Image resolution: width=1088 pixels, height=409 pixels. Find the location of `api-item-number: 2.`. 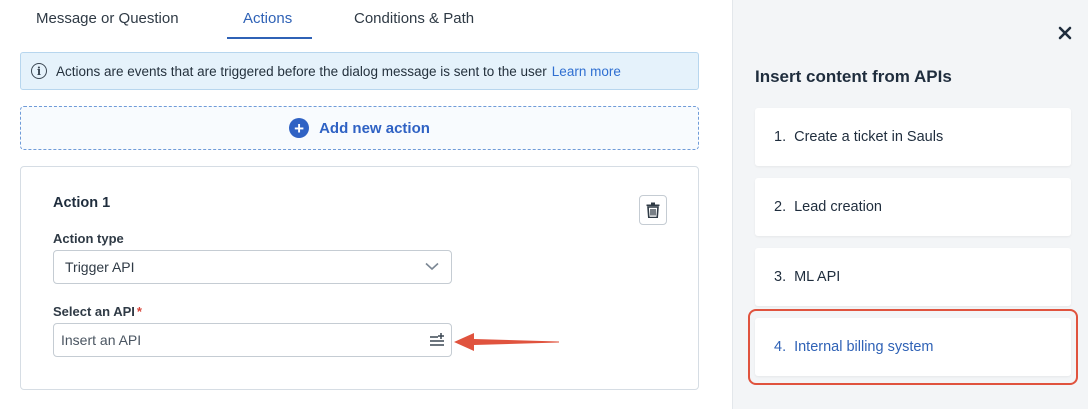

api-item-number: 2. is located at coordinates (780, 207).